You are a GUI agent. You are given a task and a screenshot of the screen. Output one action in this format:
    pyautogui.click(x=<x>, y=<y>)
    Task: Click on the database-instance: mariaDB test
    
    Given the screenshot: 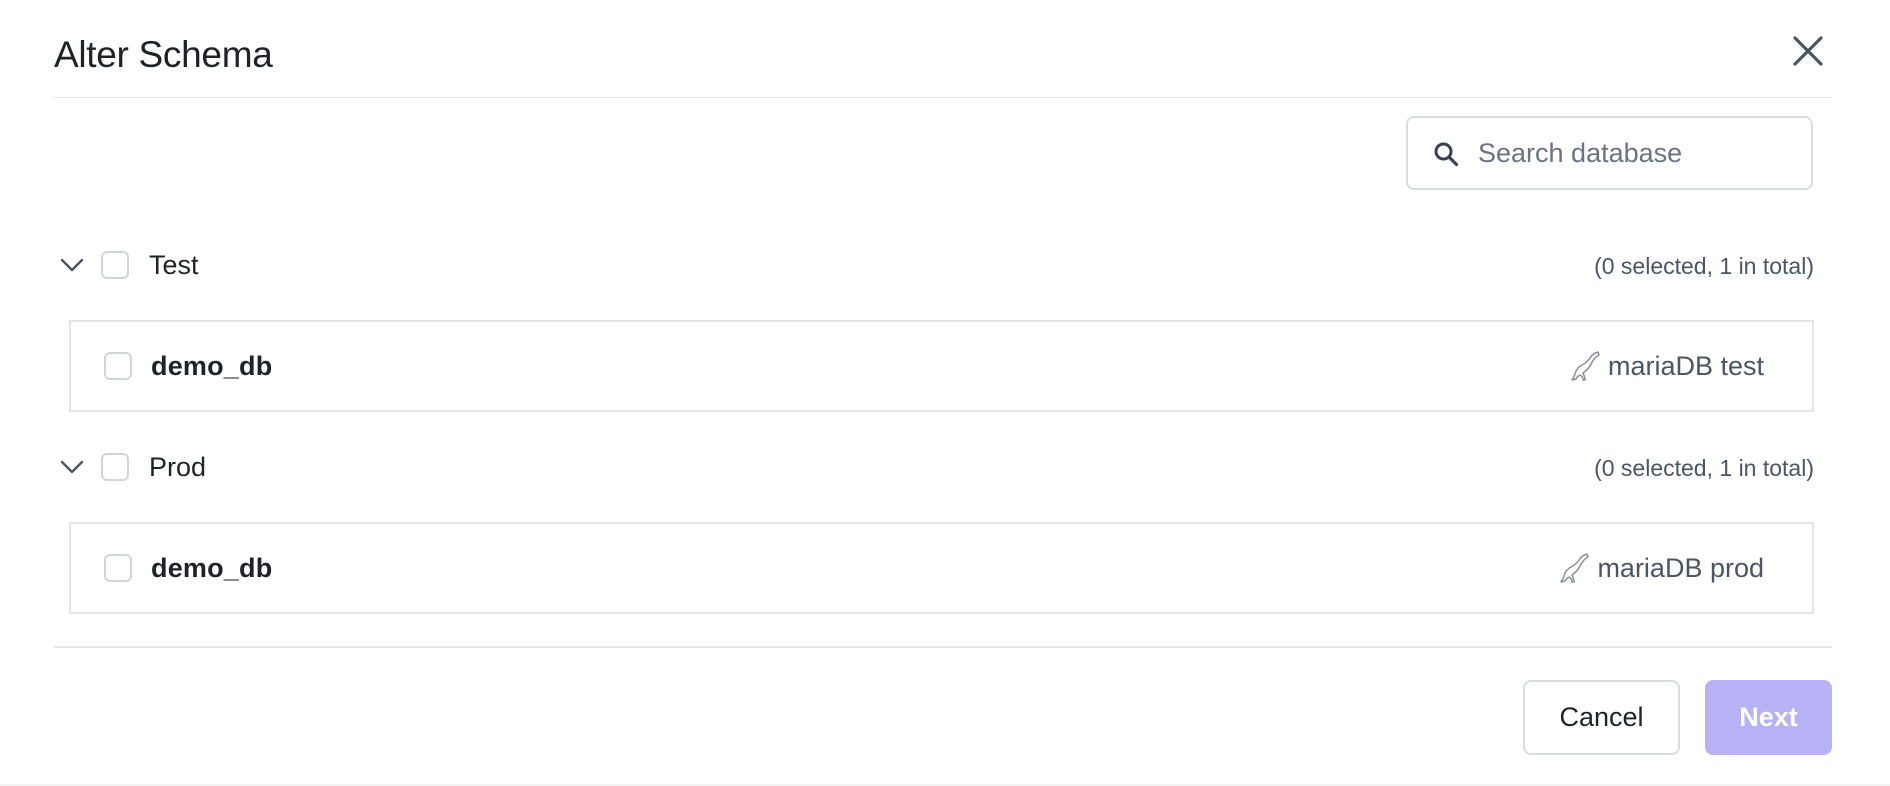 What is the action you would take?
    pyautogui.click(x=1666, y=366)
    